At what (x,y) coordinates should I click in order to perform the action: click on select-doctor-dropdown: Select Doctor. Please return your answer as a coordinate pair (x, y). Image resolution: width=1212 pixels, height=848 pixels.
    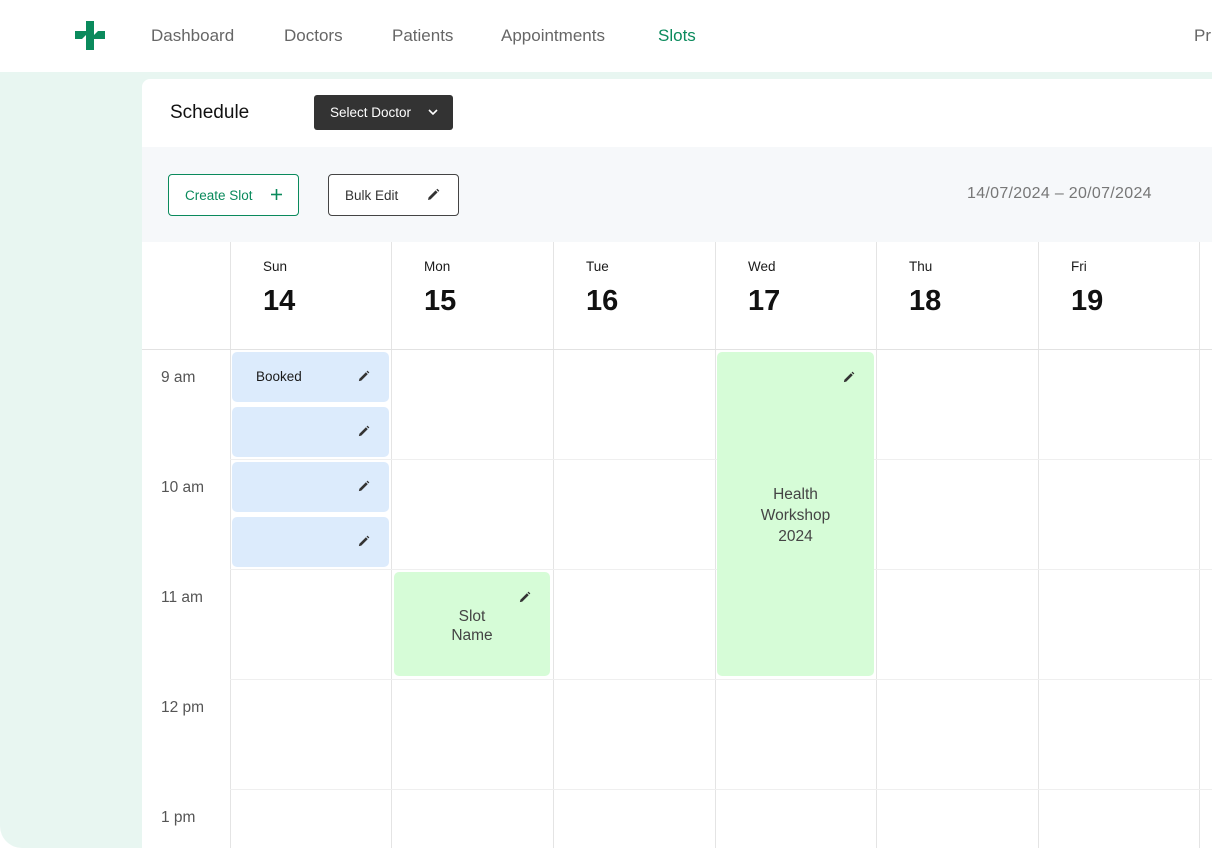
    Looking at the image, I should click on (383, 112).